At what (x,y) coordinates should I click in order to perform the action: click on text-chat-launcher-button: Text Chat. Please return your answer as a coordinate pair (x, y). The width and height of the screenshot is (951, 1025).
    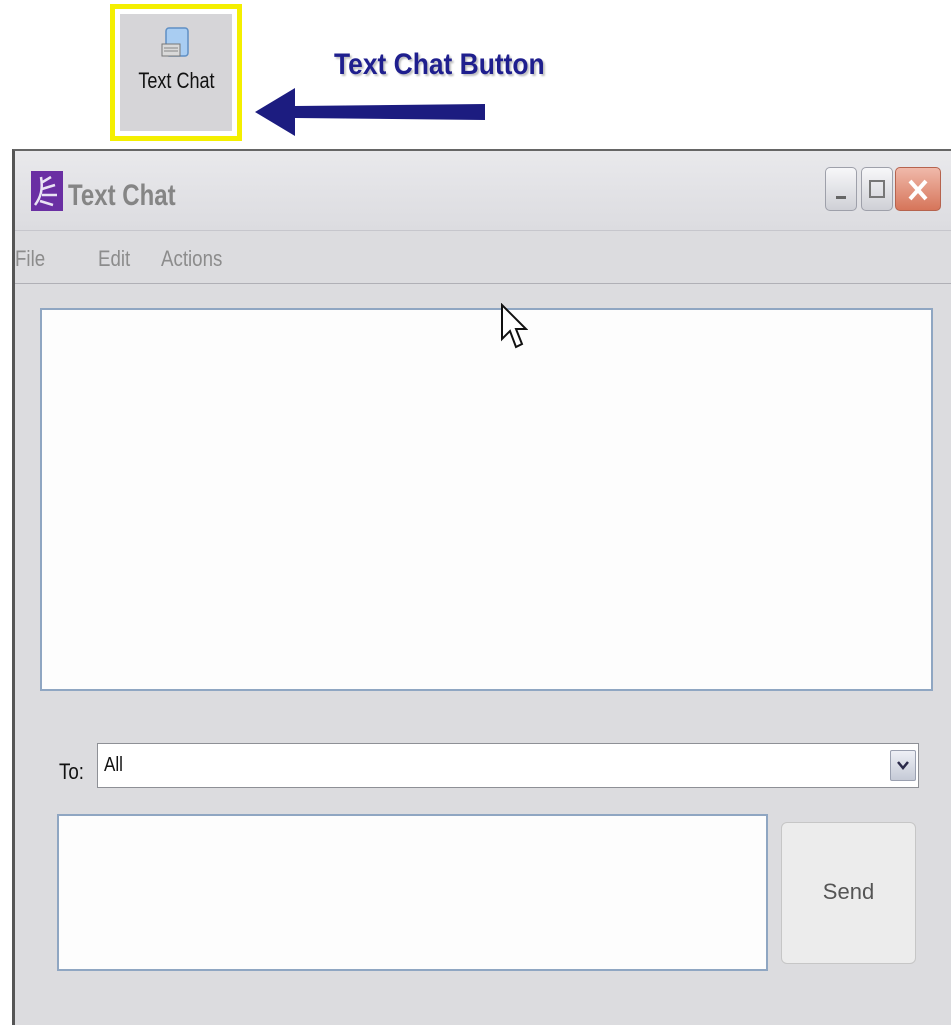
    Looking at the image, I should click on (176, 72).